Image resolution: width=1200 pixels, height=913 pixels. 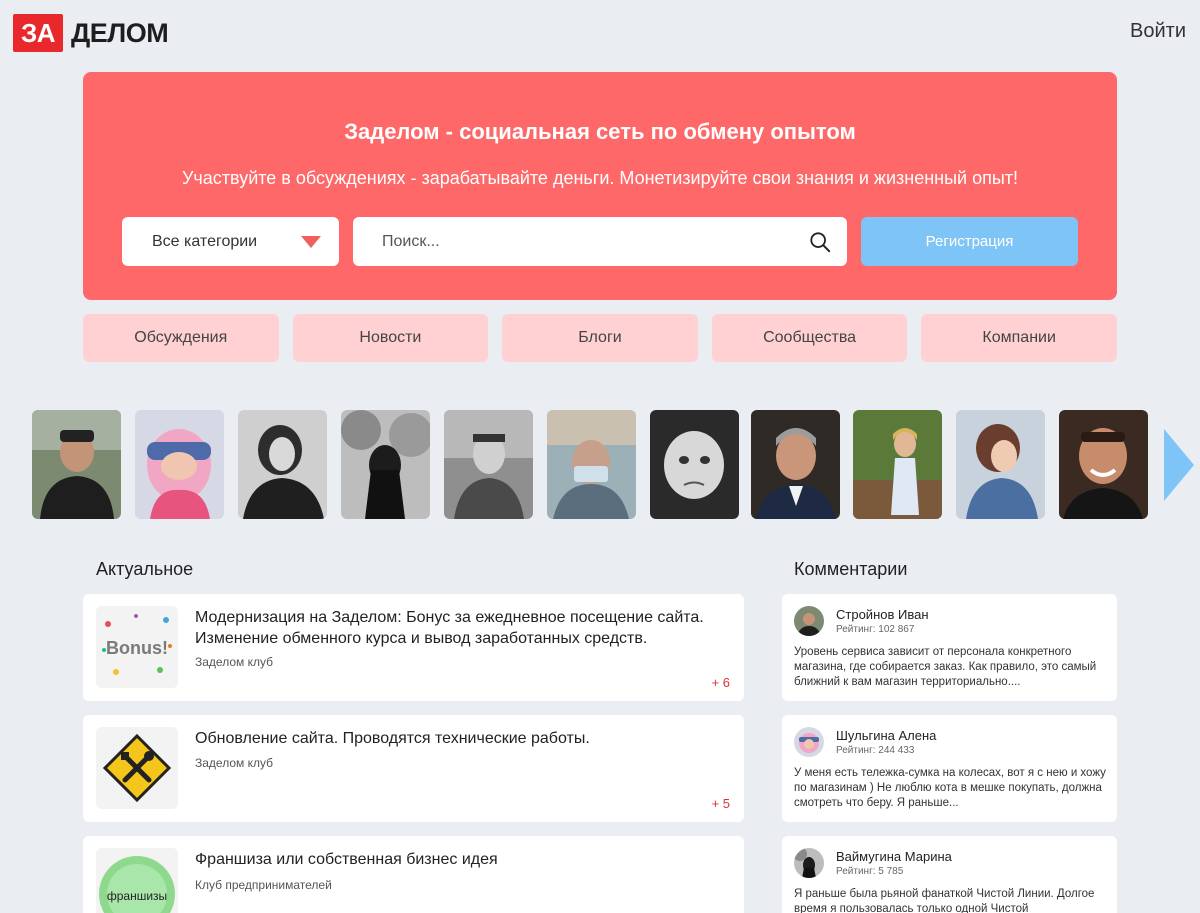 What do you see at coordinates (263, 885) in the screenshot?
I see `post-group-name: Клуб предпринимателей` at bounding box center [263, 885].